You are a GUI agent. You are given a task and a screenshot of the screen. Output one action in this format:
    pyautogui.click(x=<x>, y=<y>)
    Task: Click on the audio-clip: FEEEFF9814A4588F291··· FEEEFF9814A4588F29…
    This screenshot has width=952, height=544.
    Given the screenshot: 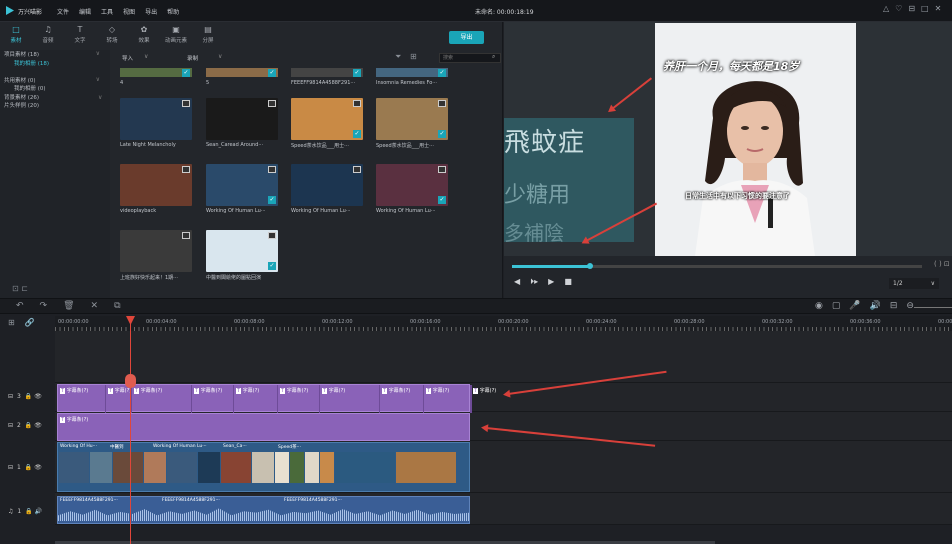 What is the action you would take?
    pyautogui.click(x=263, y=510)
    